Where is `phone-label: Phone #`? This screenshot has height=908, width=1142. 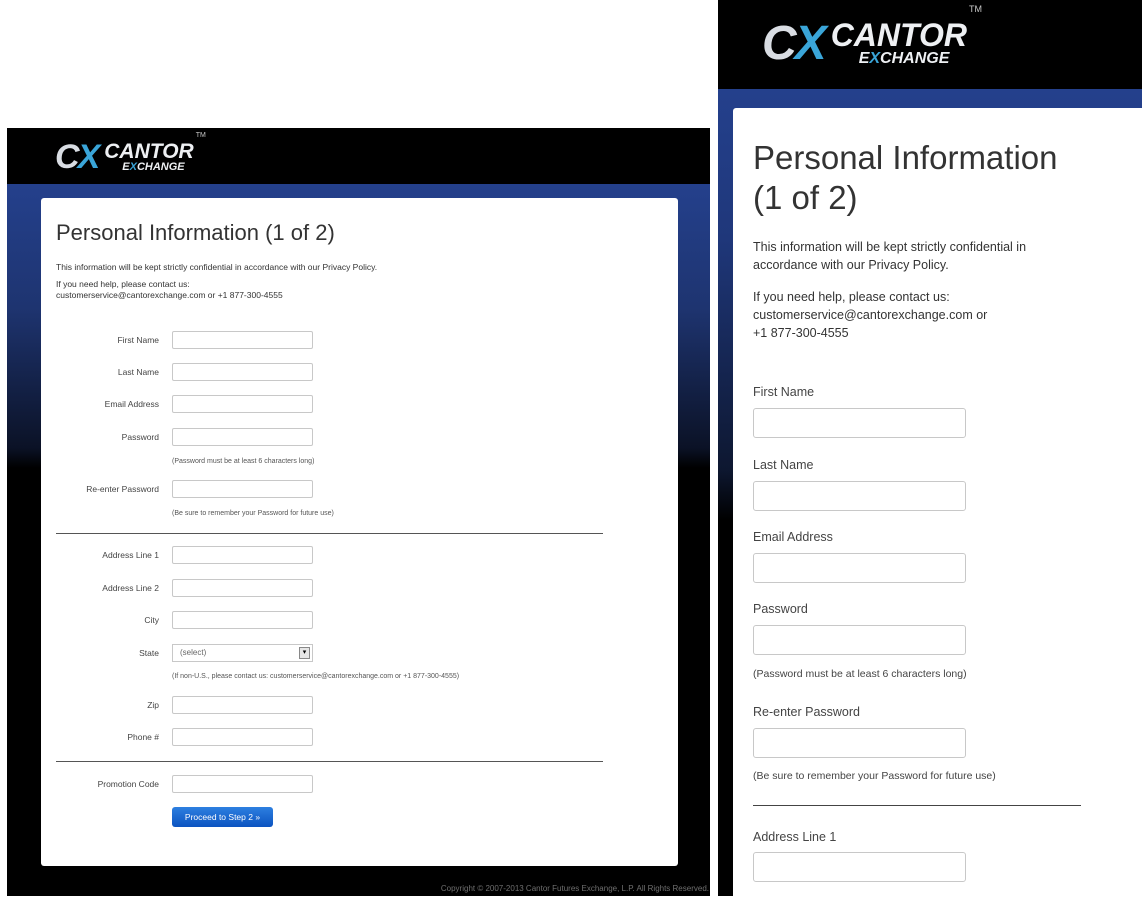
phone-label: Phone # is located at coordinates (143, 737).